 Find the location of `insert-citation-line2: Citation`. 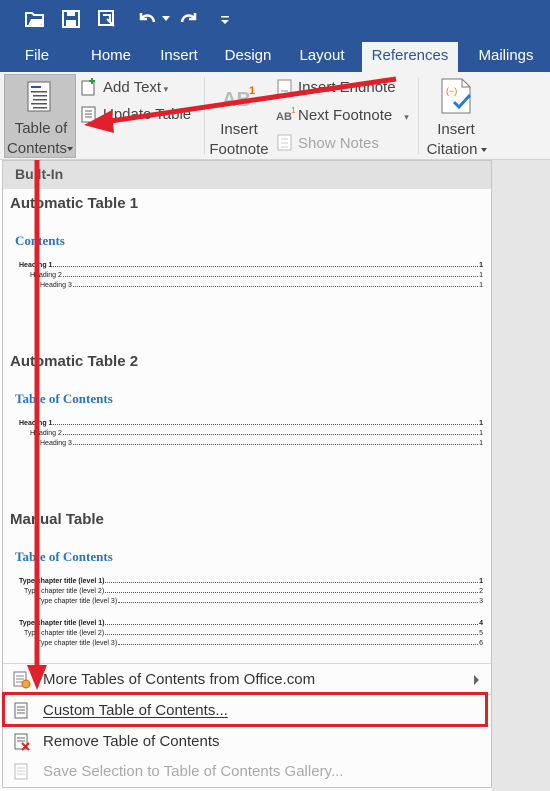

insert-citation-line2: Citation is located at coordinates (452, 150).